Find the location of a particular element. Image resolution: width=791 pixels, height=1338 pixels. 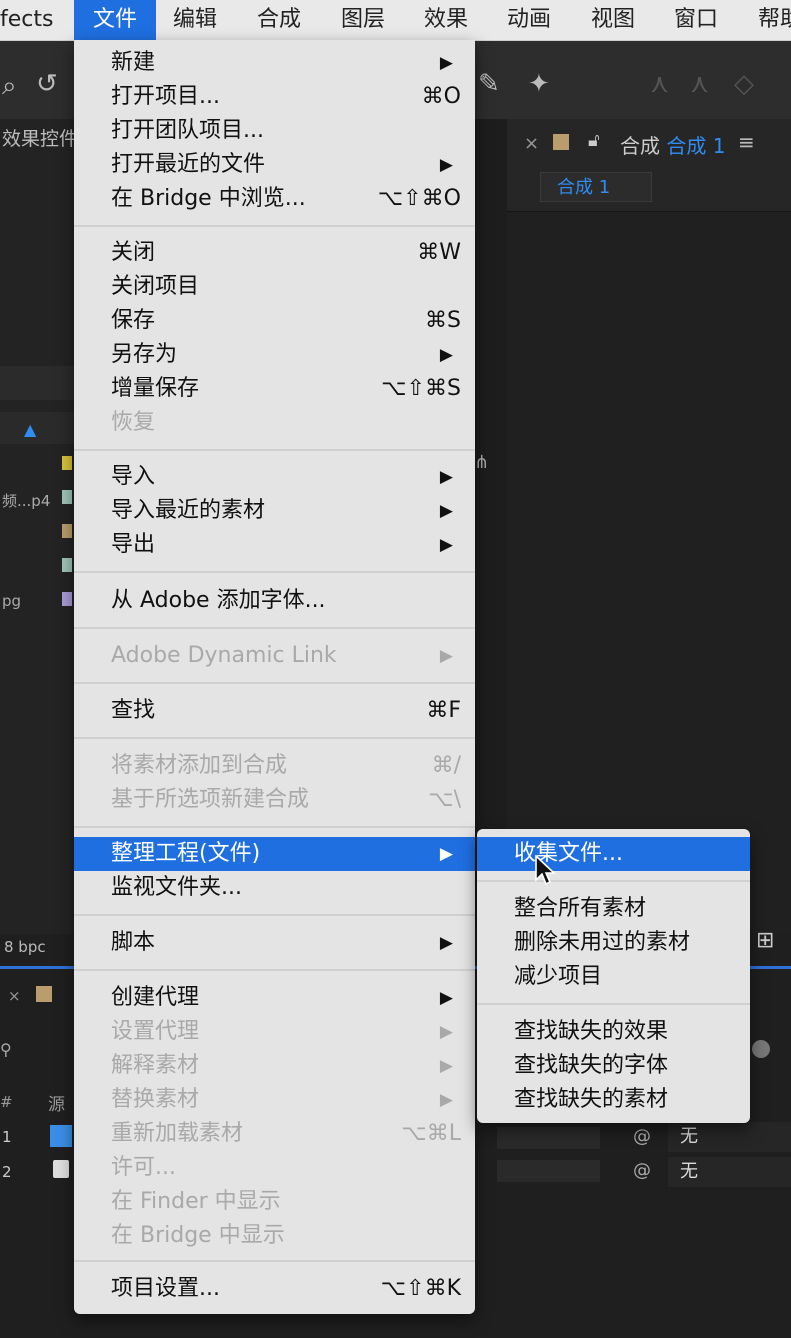

menu-item-new: 新建 ▶ is located at coordinates (274, 63).